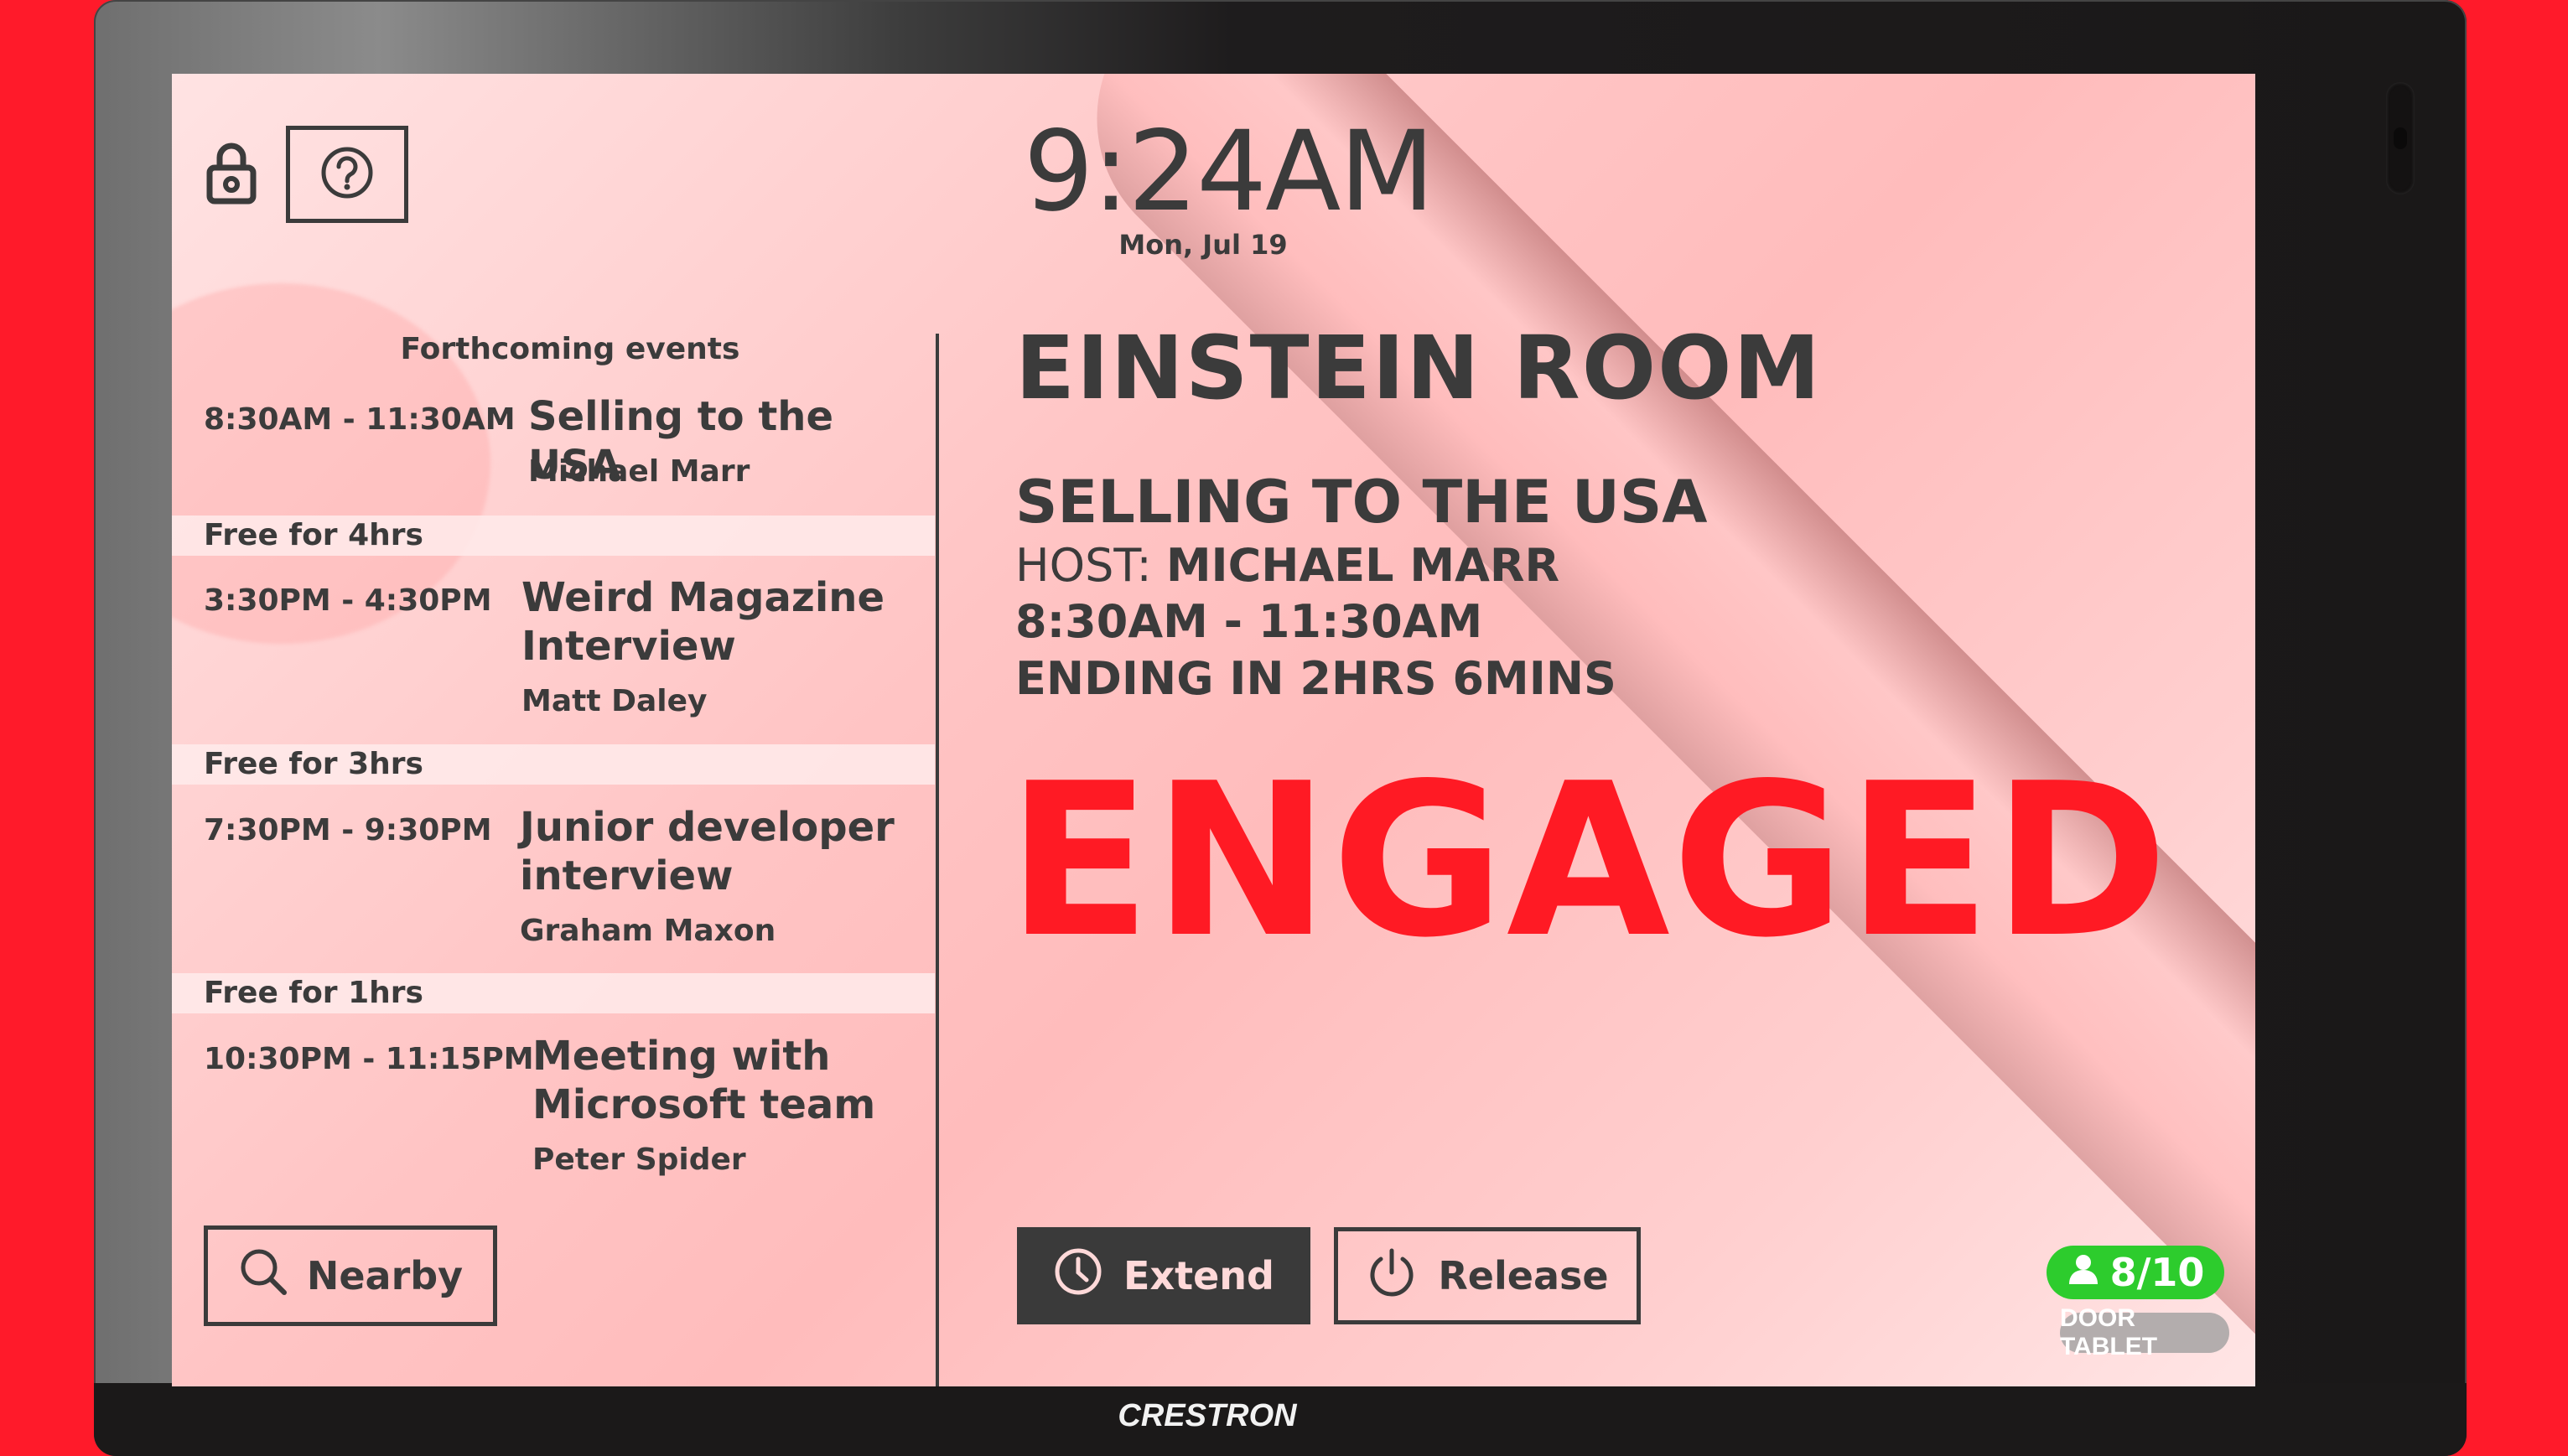  What do you see at coordinates (1392, 1276) in the screenshot?
I see `power-icon` at bounding box center [1392, 1276].